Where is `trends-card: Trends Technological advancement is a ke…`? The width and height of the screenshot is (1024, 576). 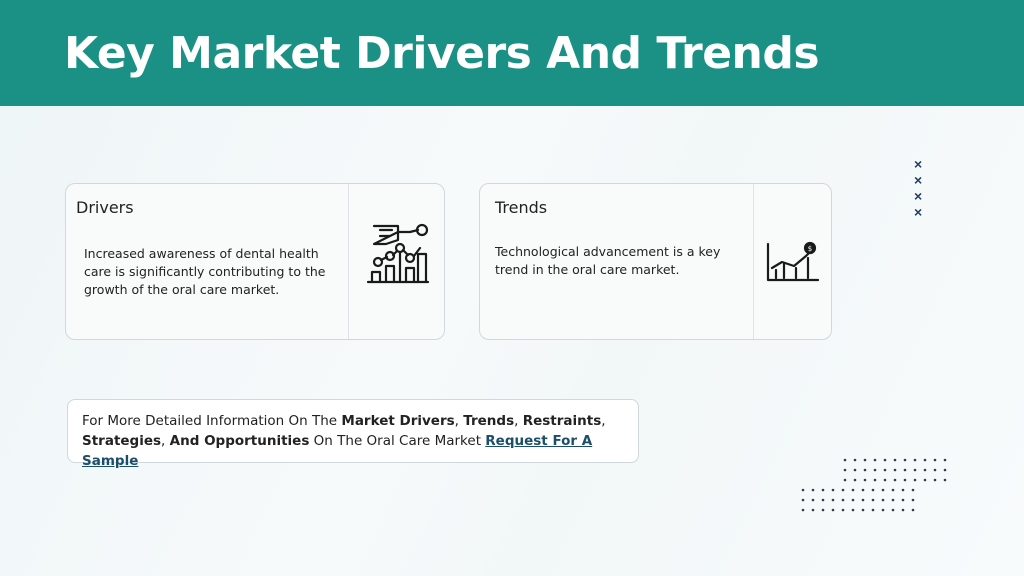 trends-card: Trends Technological advancement is a ke… is located at coordinates (655, 261).